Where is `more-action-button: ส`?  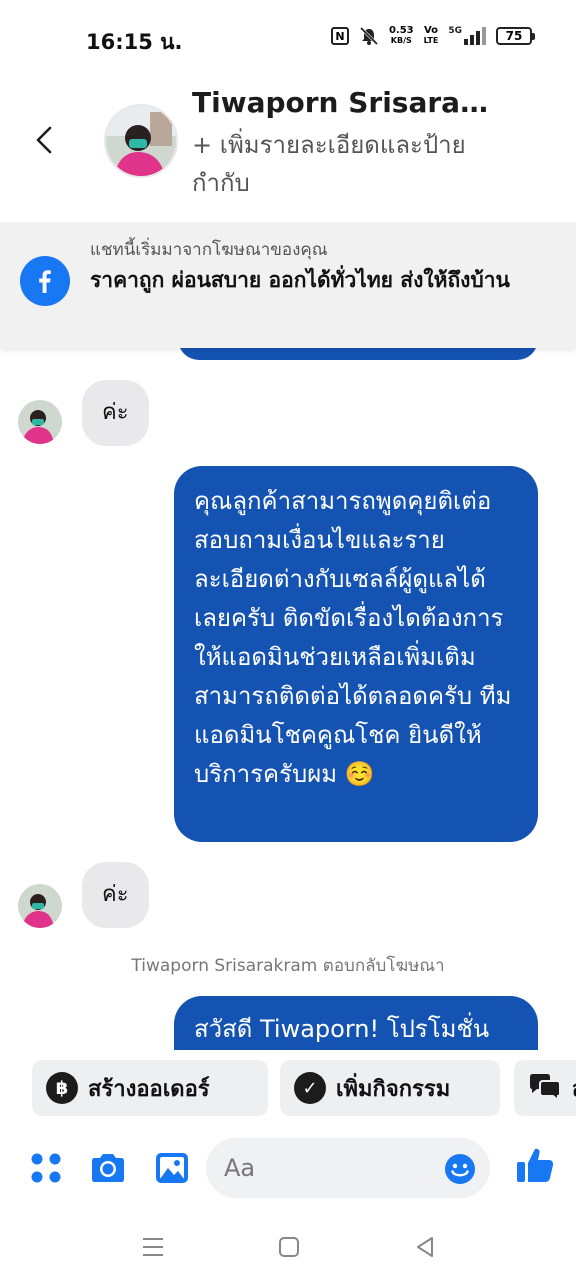 more-action-button: ส is located at coordinates (545, 1088).